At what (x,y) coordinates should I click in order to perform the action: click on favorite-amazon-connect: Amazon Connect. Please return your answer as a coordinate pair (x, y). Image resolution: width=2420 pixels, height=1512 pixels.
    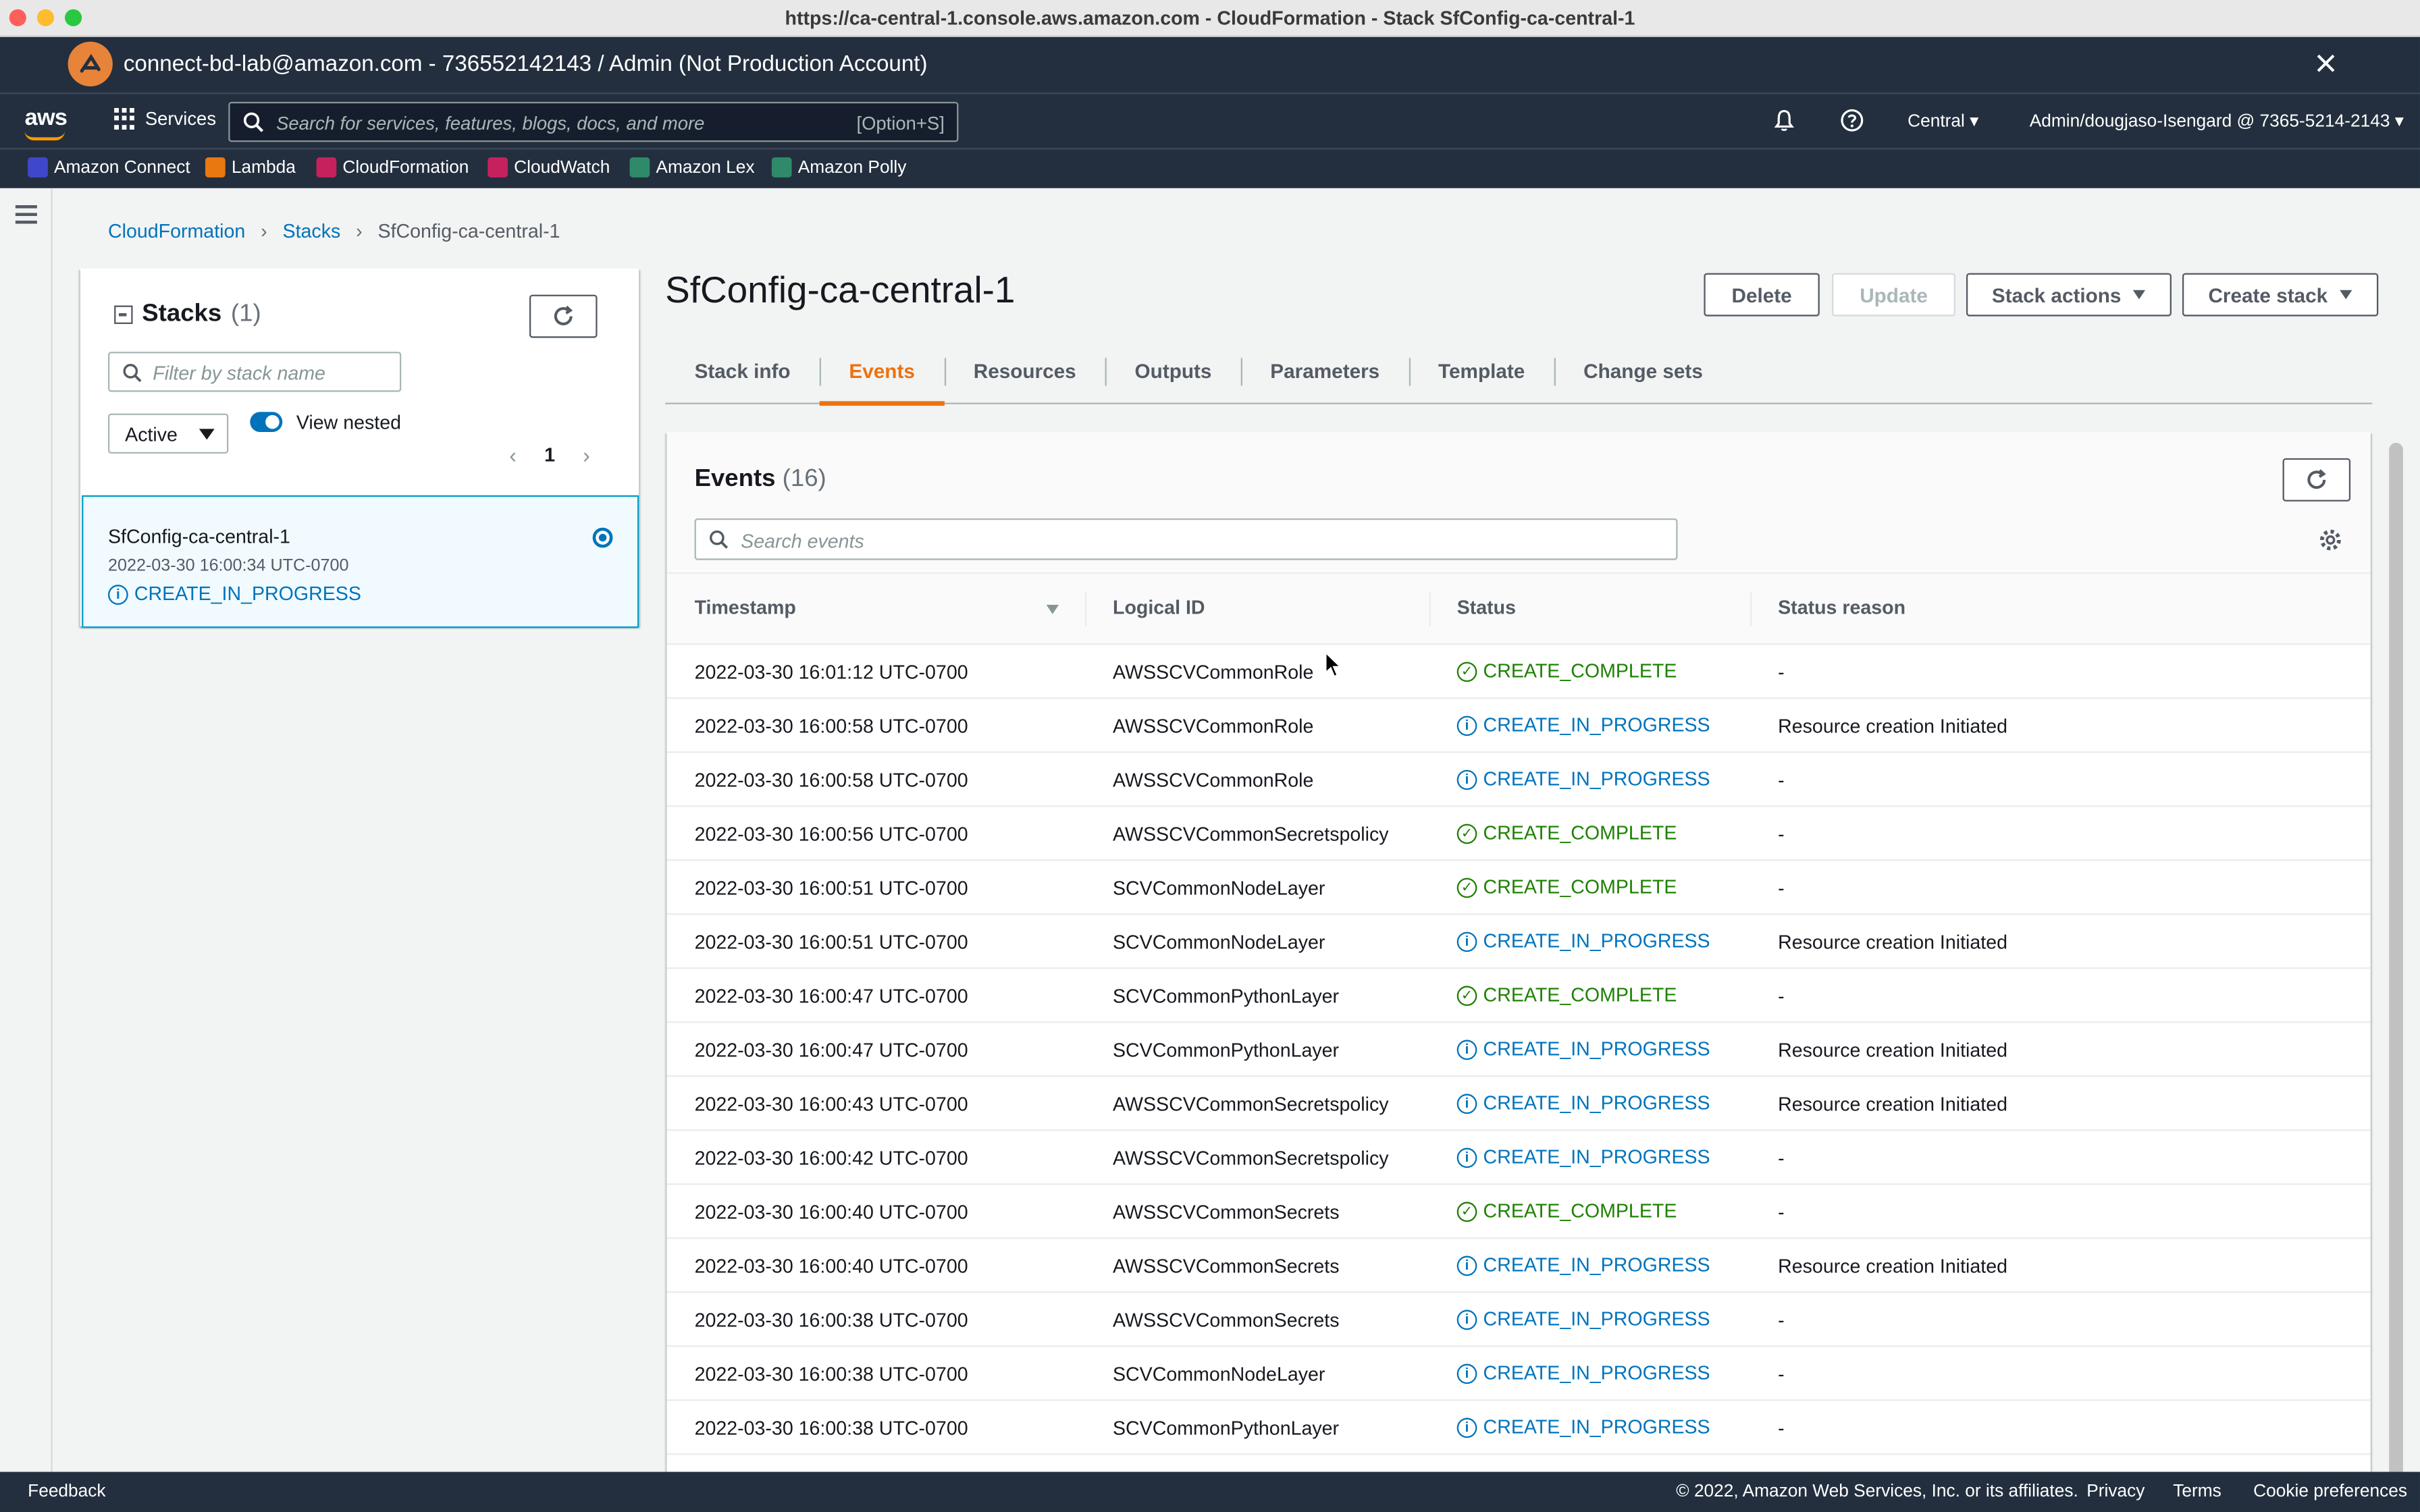
    Looking at the image, I should click on (109, 167).